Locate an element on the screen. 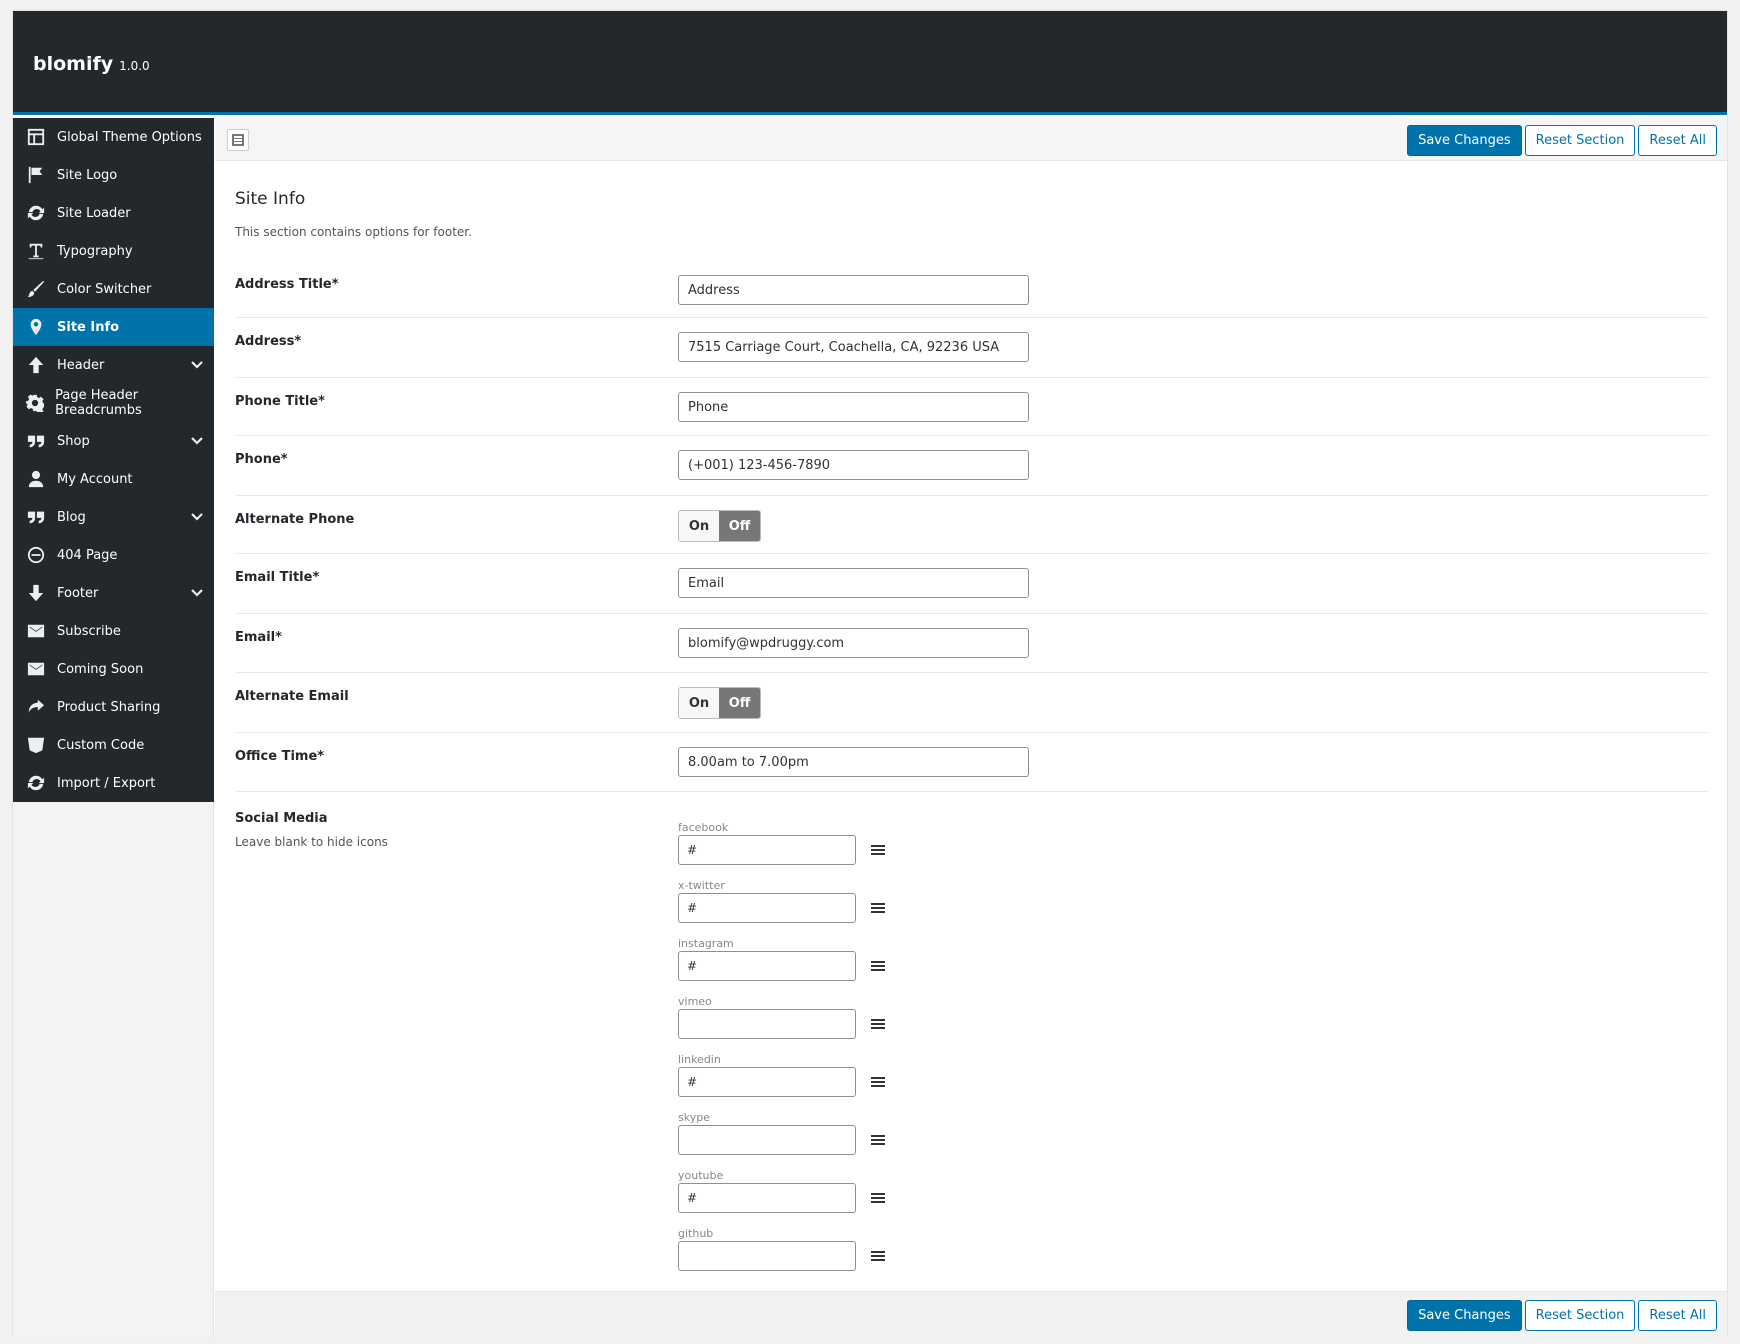  address-title-row: Address Title* is located at coordinates (972, 289).